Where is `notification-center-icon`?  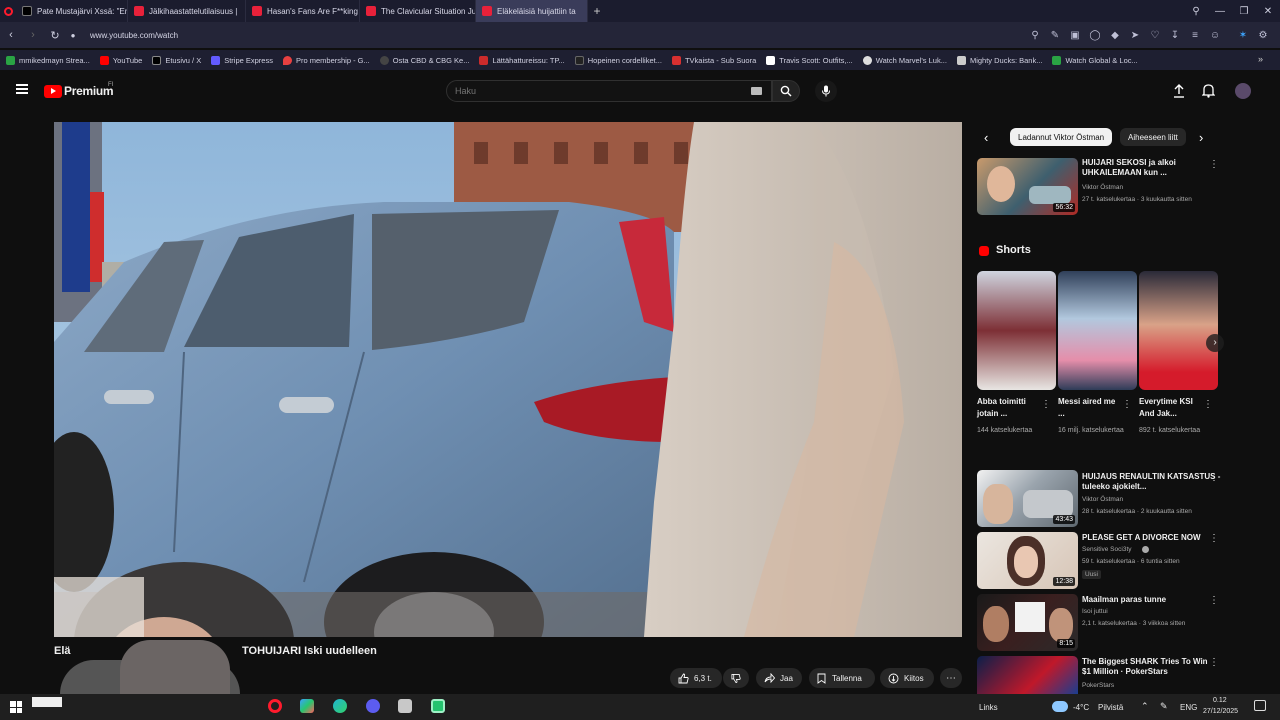 notification-center-icon is located at coordinates (1260, 705).